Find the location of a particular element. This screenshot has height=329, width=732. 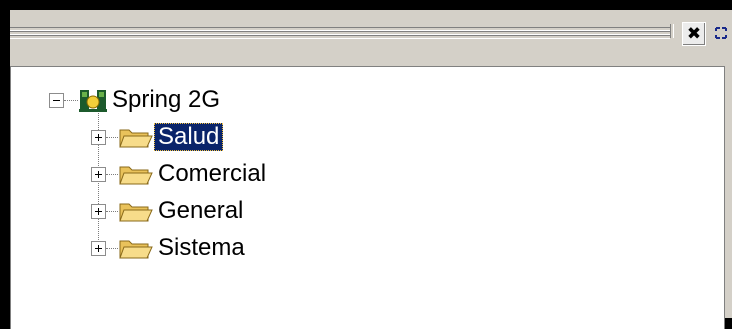

float-button is located at coordinates (721, 33).